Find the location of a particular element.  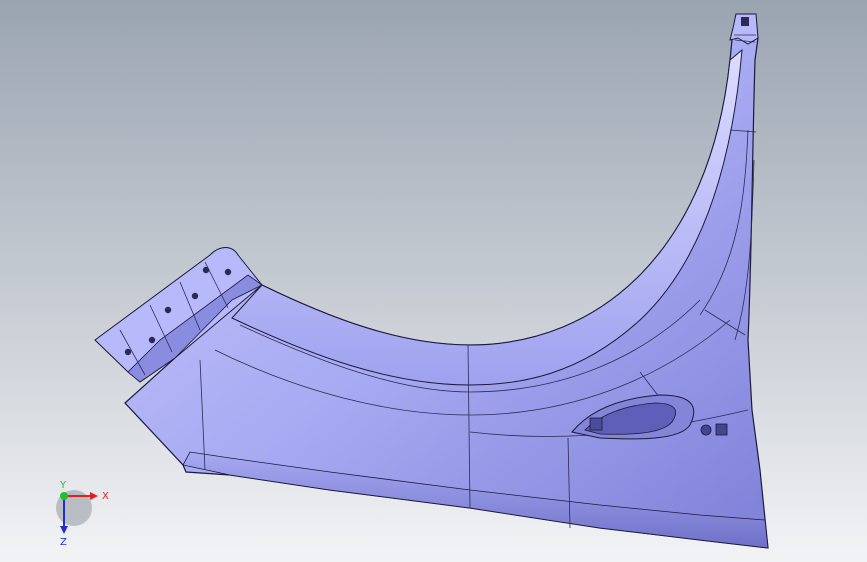

x-axis-arrowhead is located at coordinates (94, 496).